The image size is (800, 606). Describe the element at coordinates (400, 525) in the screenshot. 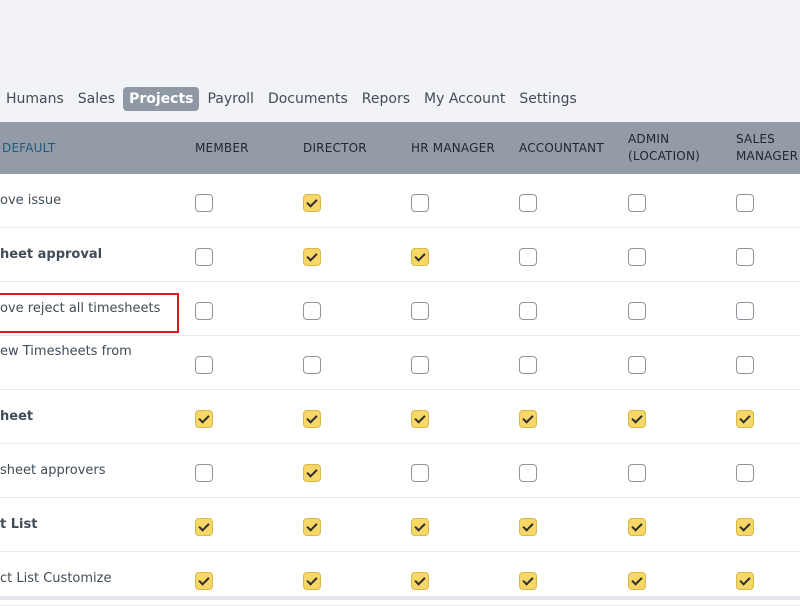

I see `table-row: t List` at that location.